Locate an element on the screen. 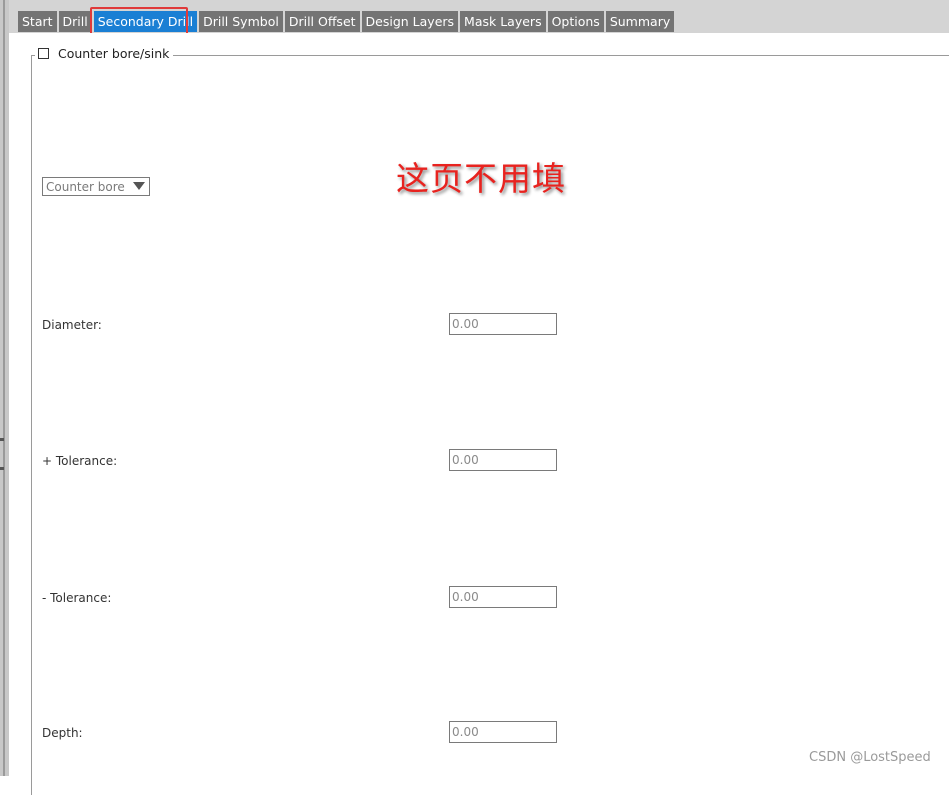 The image size is (949, 795). counter-bore-toggle: Counter bore/sink is located at coordinates (104, 53).